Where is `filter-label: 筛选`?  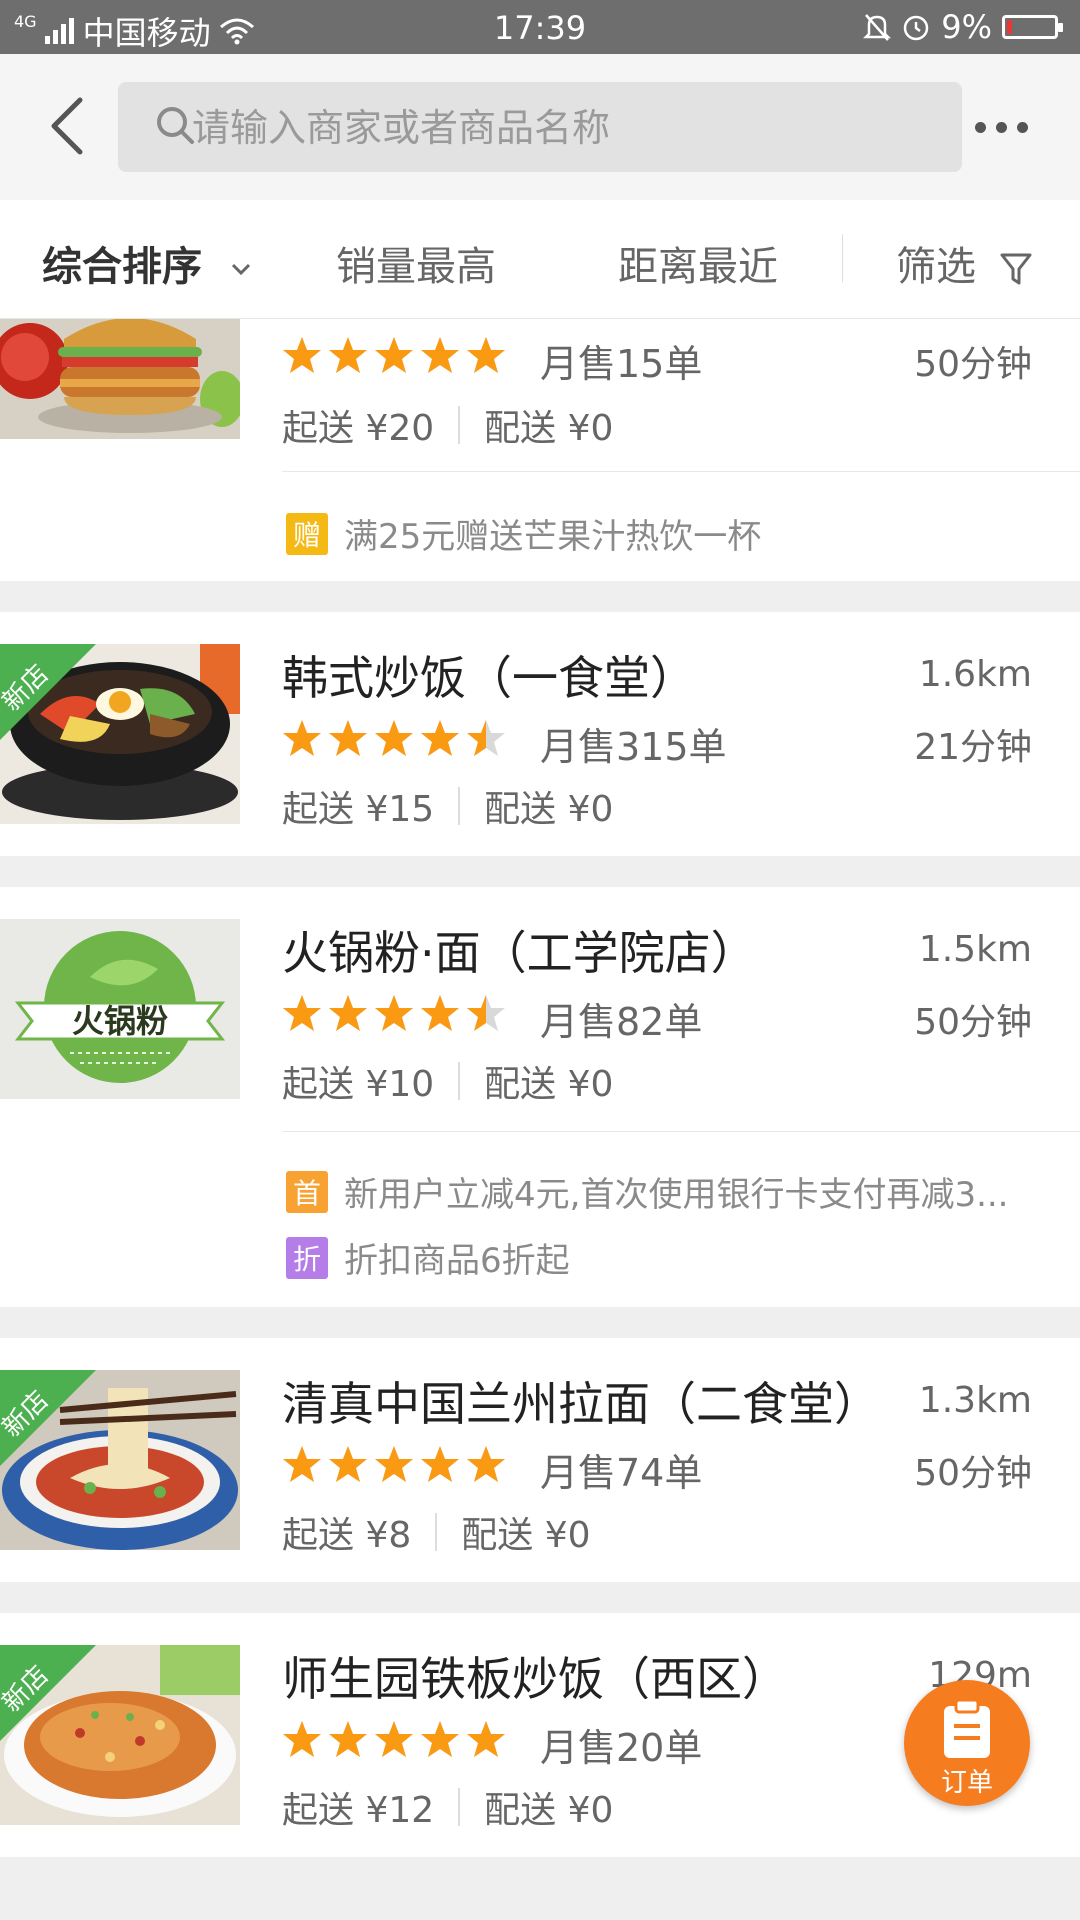 filter-label: 筛选 is located at coordinates (936, 267).